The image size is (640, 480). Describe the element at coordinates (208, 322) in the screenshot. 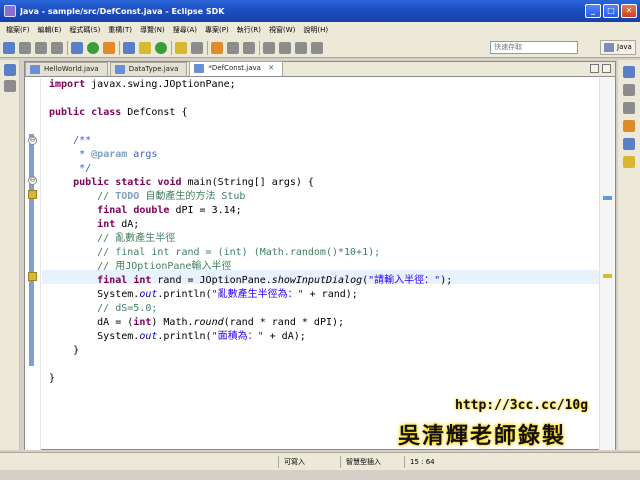

I see `method-name: round` at that location.